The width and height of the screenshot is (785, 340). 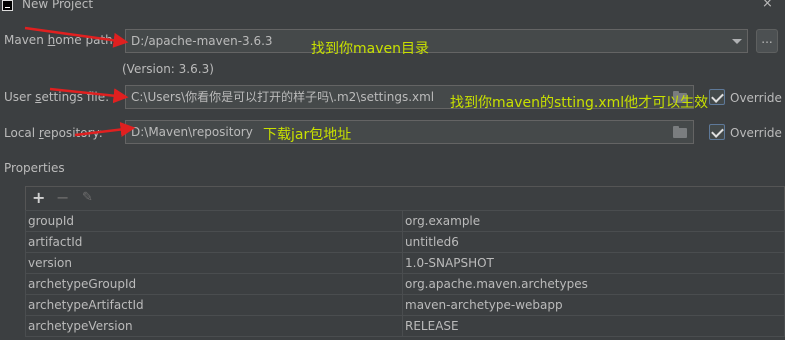 I want to click on local-repo-label-post: epository:, so click(x=73, y=133).